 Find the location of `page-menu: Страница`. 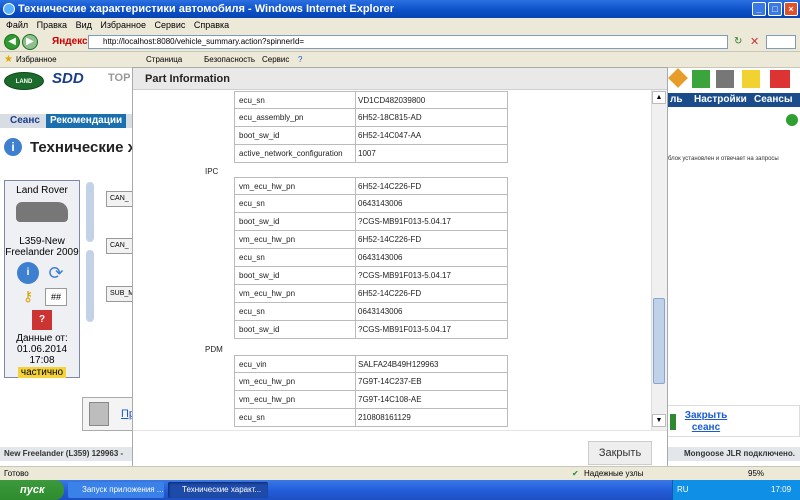

page-menu: Страница is located at coordinates (164, 60).